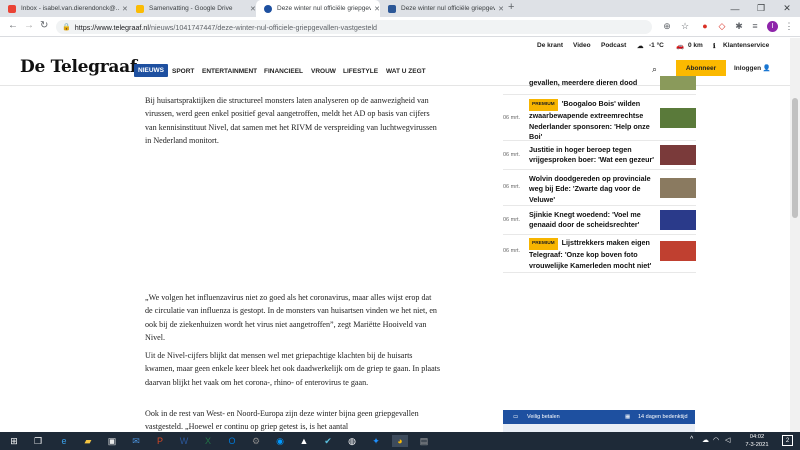 The height and width of the screenshot is (450, 800). I want to click on extension-red-icon: ●, so click(705, 26).